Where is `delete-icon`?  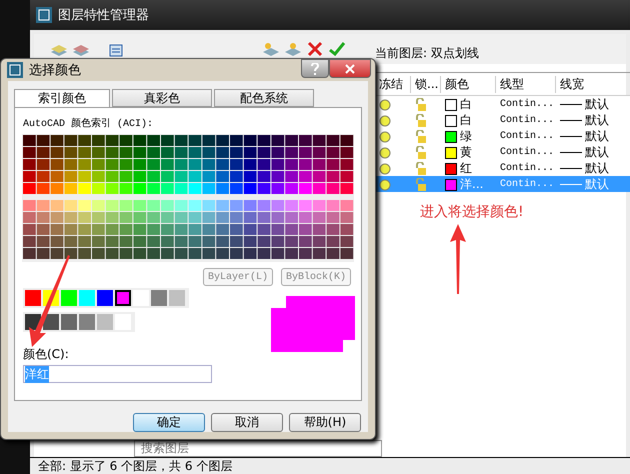 delete-icon is located at coordinates (315, 49).